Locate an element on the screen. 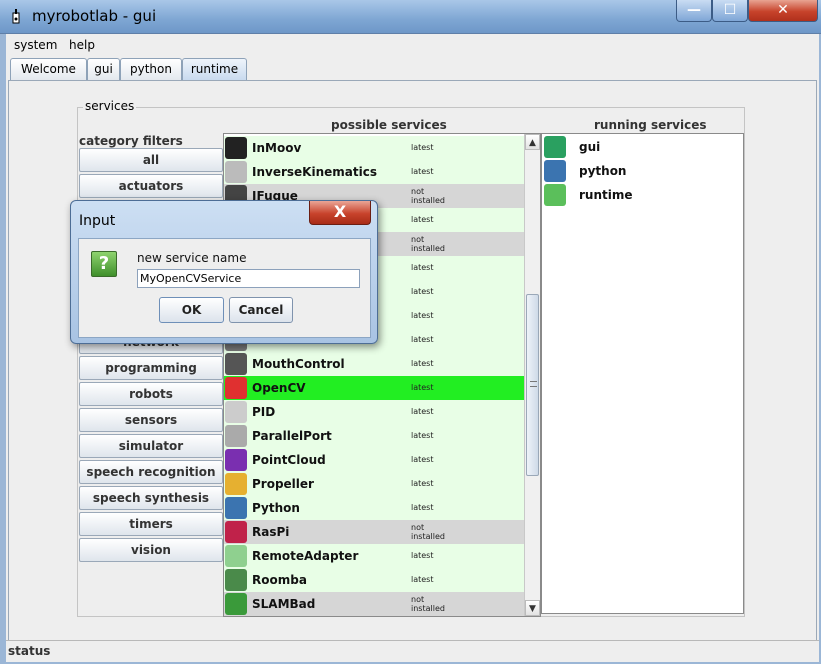 This screenshot has width=821, height=664. services-legend: services is located at coordinates (110, 106).